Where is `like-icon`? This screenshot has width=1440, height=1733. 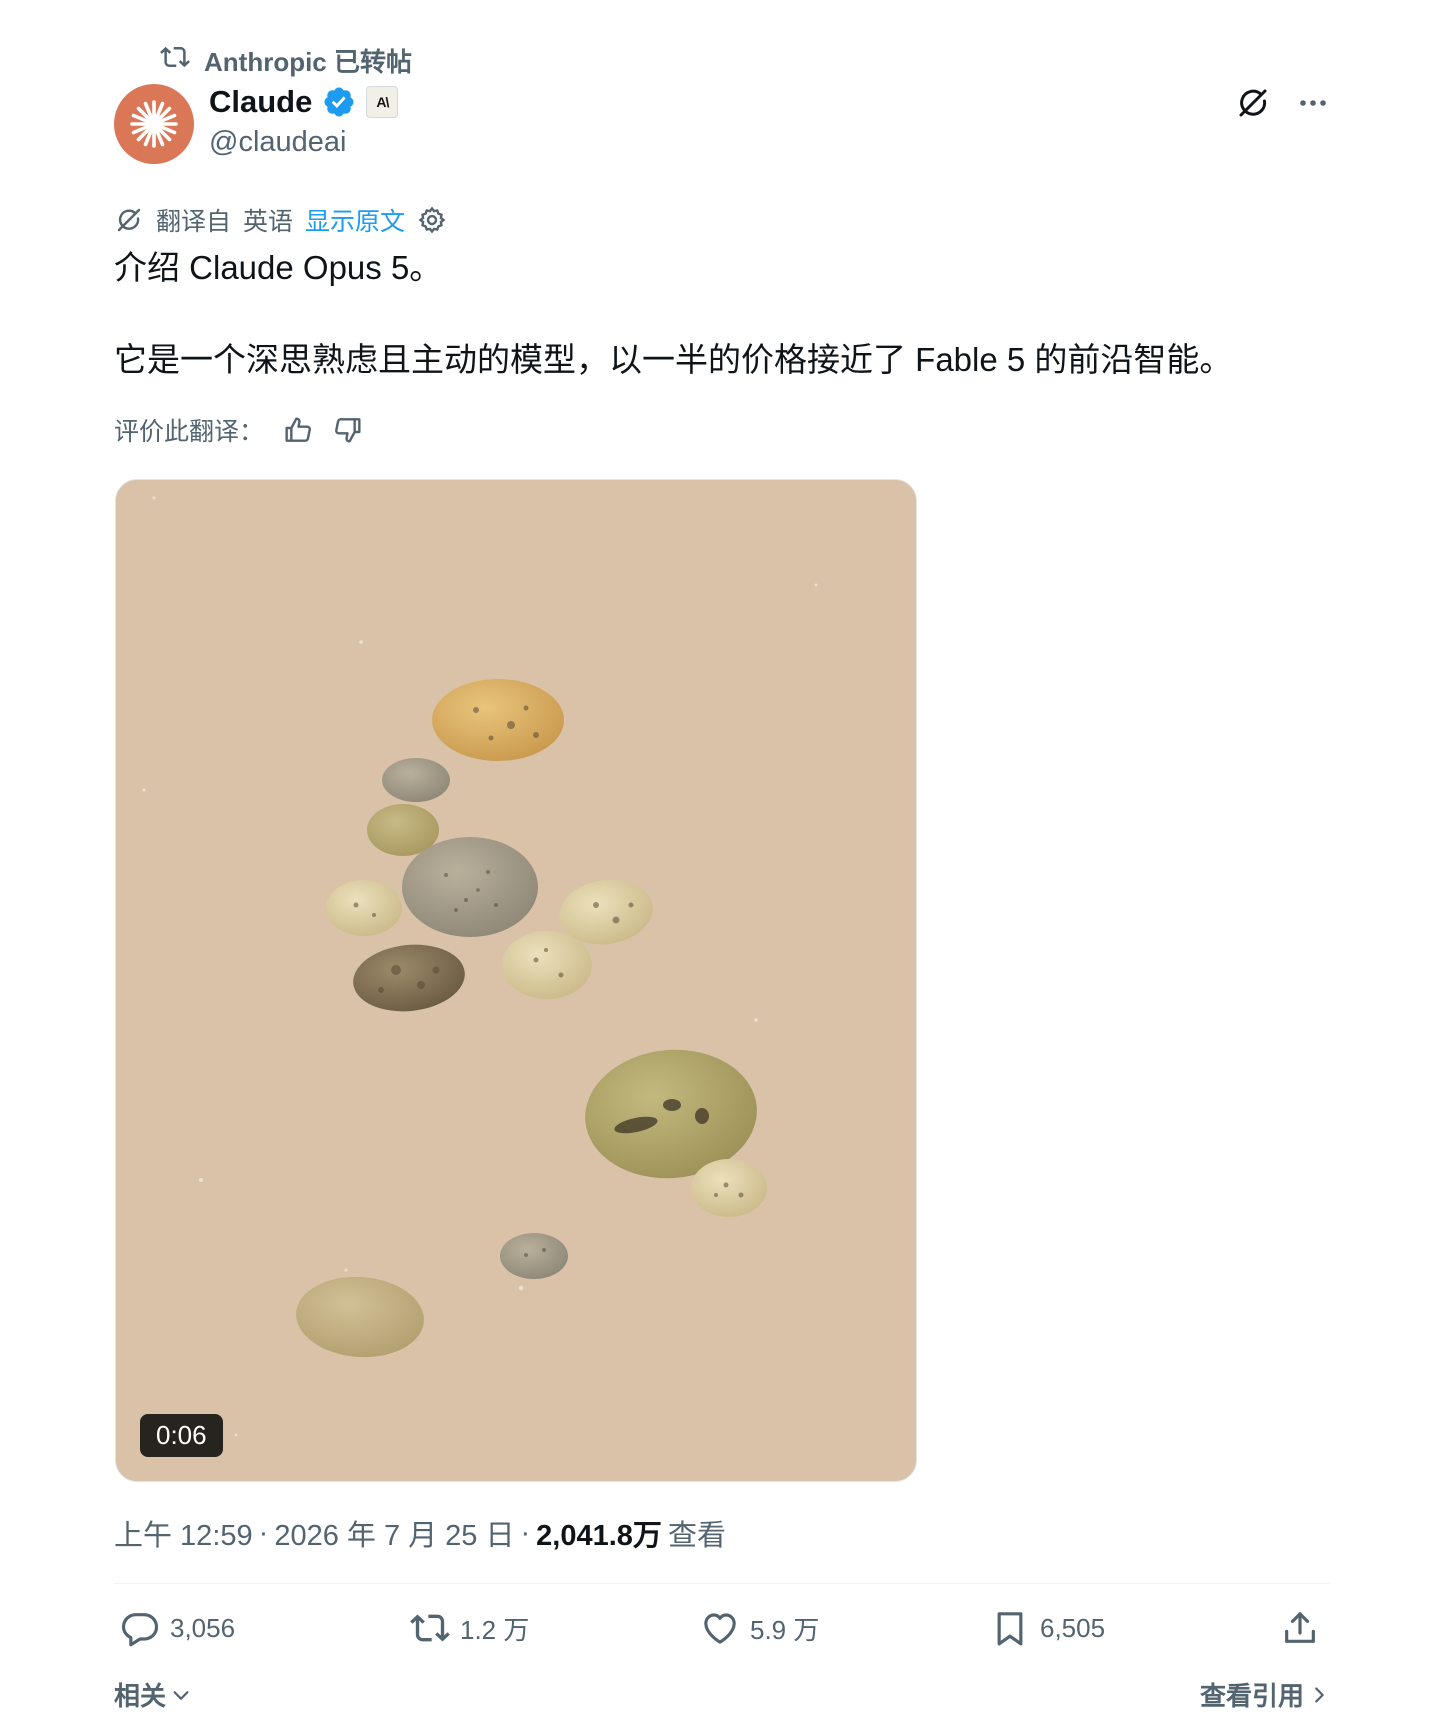 like-icon is located at coordinates (720, 1628).